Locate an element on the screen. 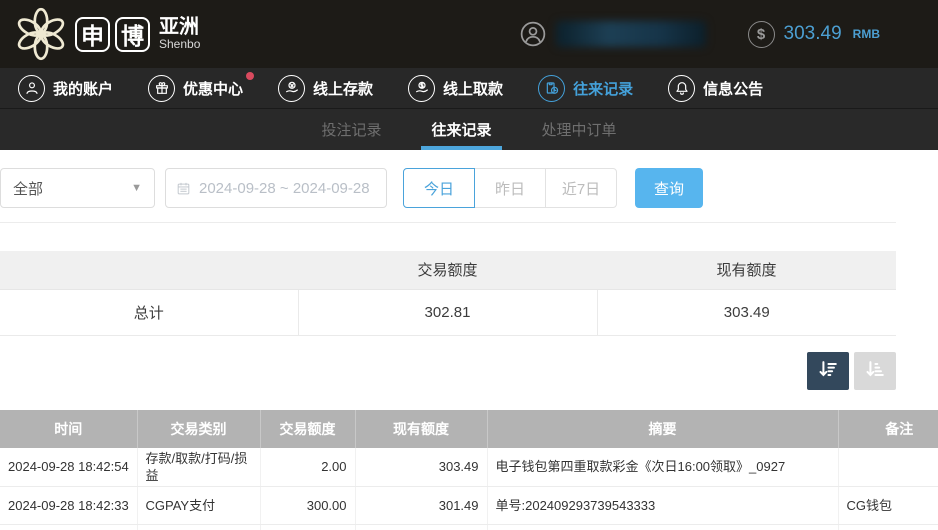 This screenshot has height=530, width=938. subtab-label: 投注记录 is located at coordinates (351, 130).